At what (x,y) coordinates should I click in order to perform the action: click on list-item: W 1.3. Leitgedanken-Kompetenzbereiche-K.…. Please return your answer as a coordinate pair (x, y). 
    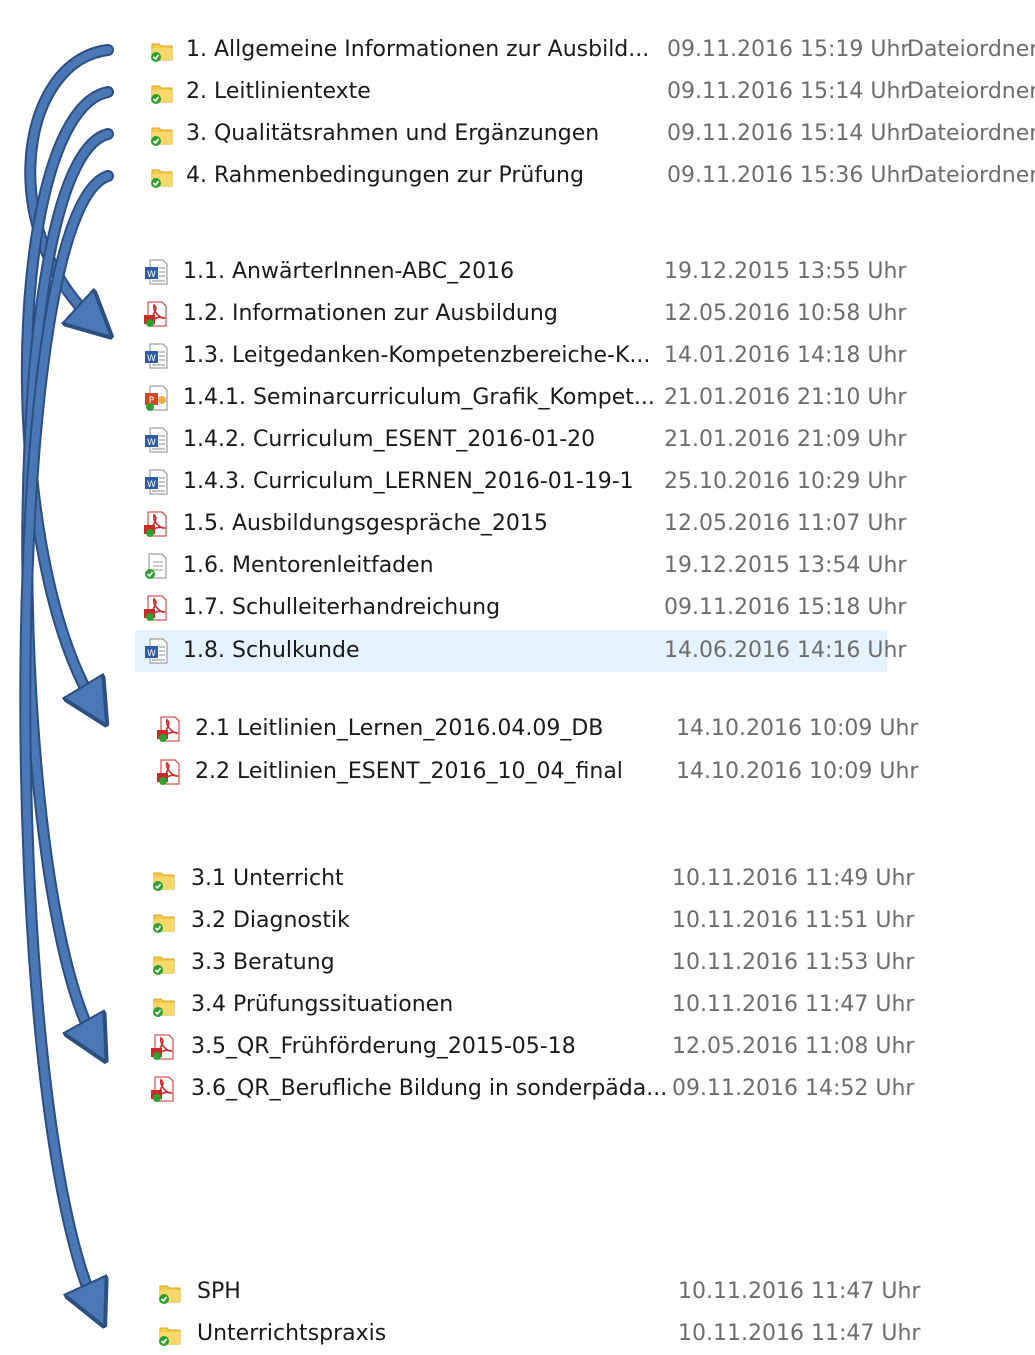
    Looking at the image, I should click on (520, 356).